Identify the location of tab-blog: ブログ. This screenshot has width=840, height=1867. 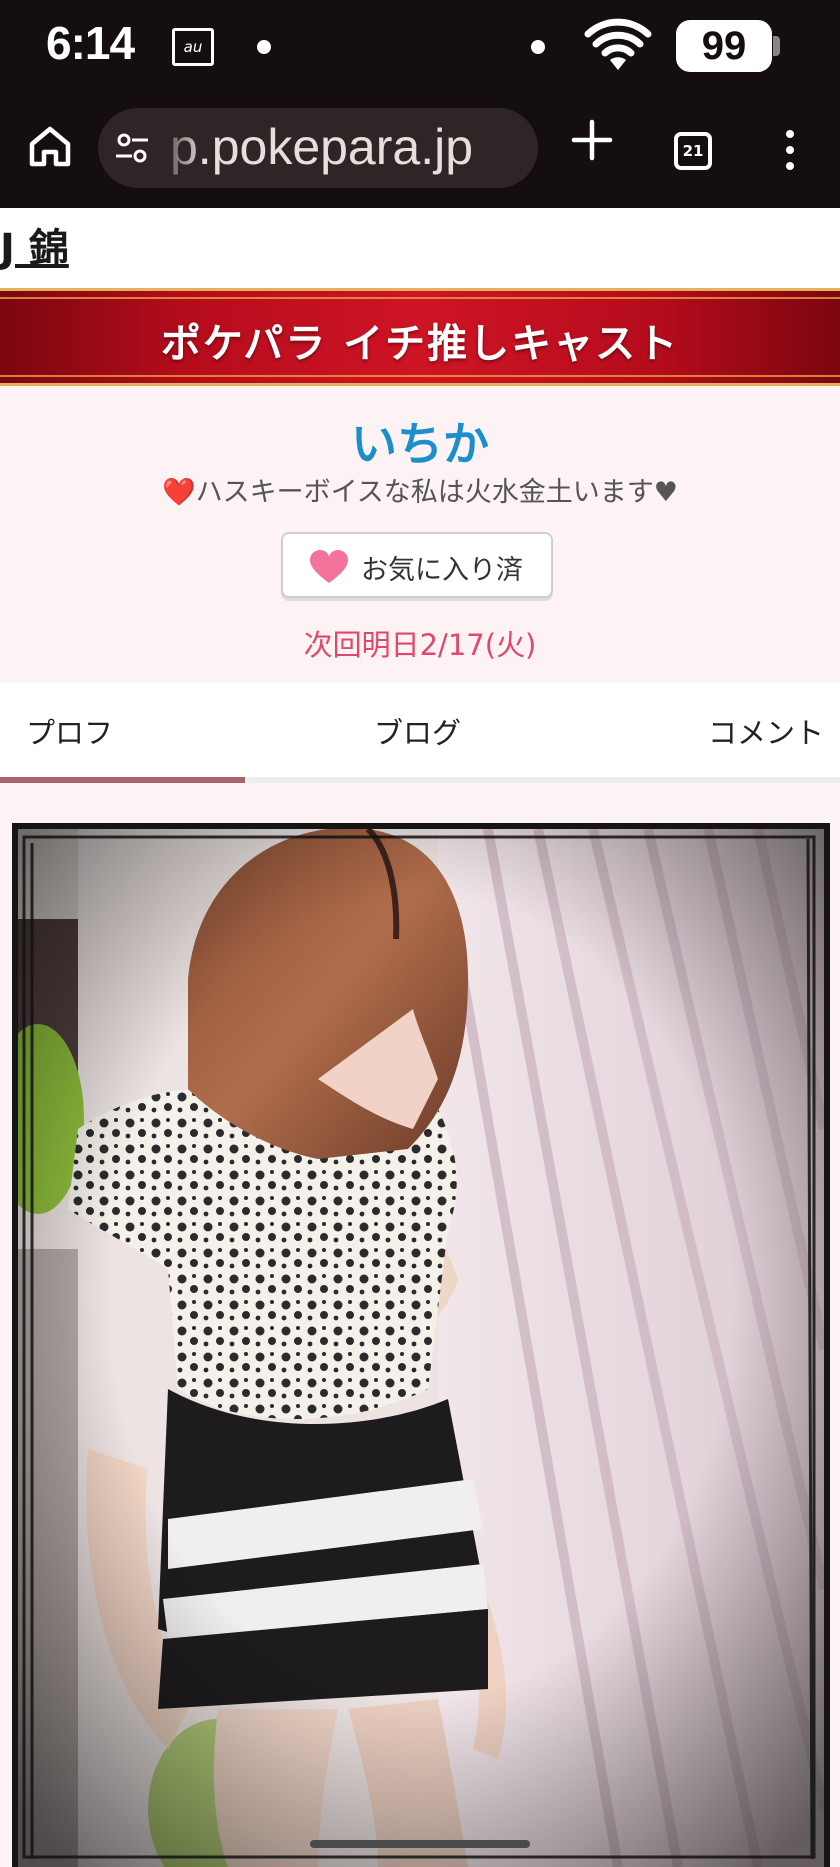
(417, 731).